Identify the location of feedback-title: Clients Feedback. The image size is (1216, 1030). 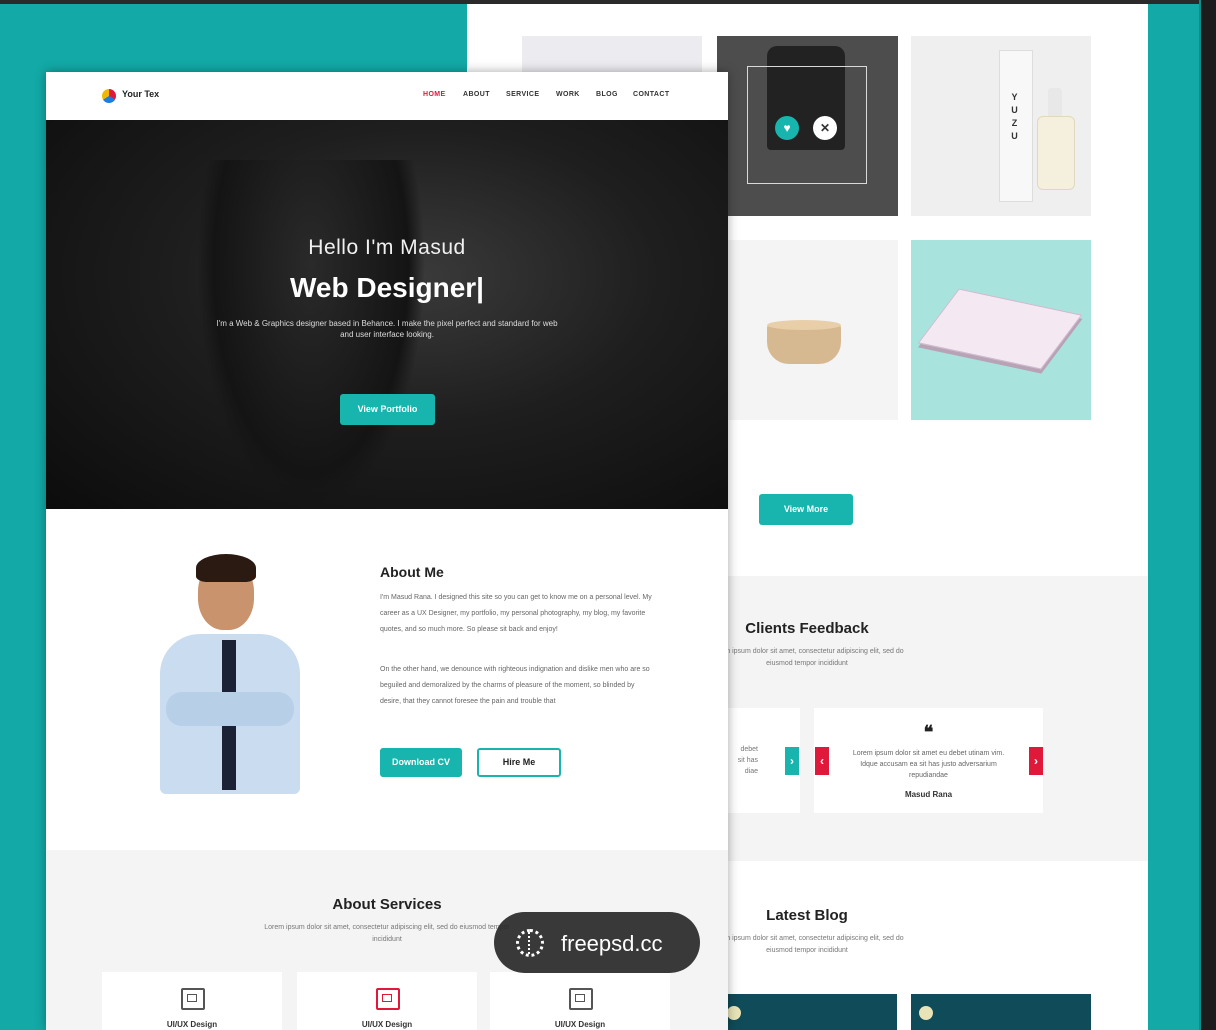
(807, 628).